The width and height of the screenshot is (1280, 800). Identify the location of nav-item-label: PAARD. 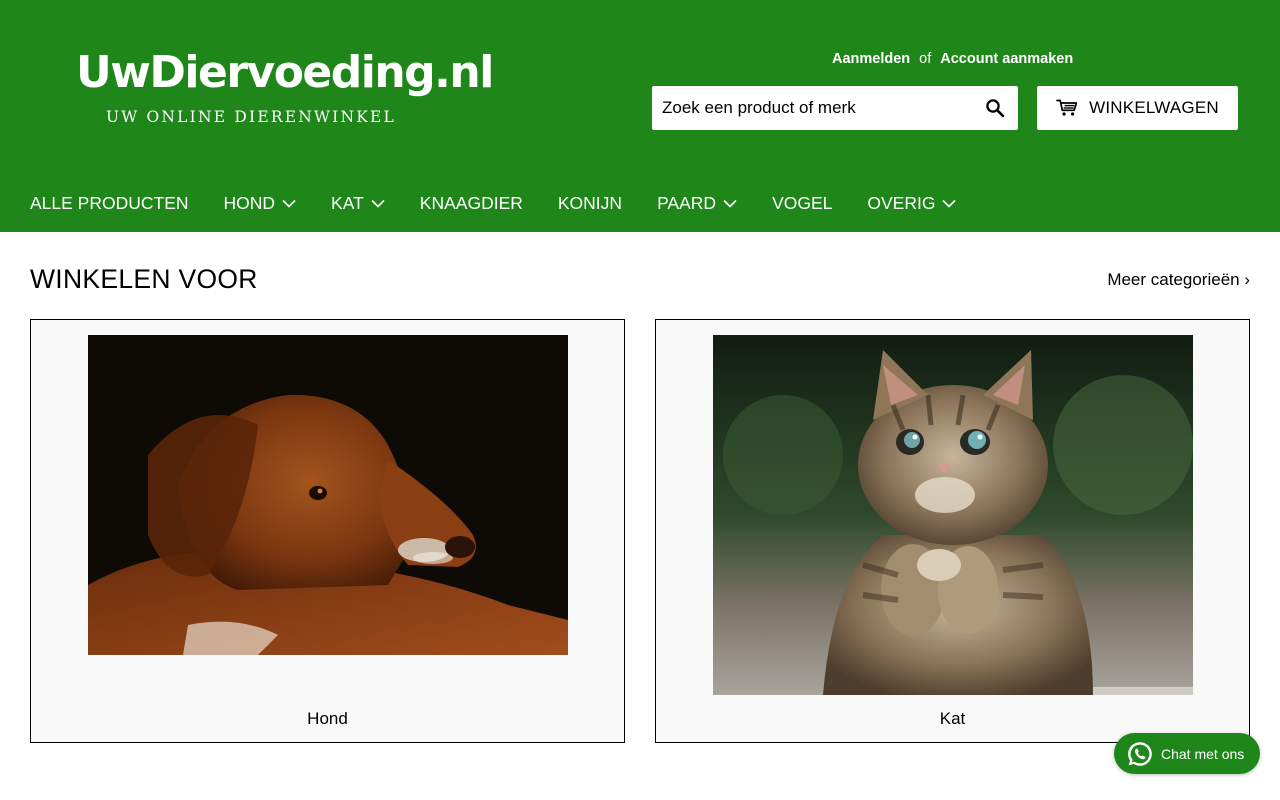
(687, 202).